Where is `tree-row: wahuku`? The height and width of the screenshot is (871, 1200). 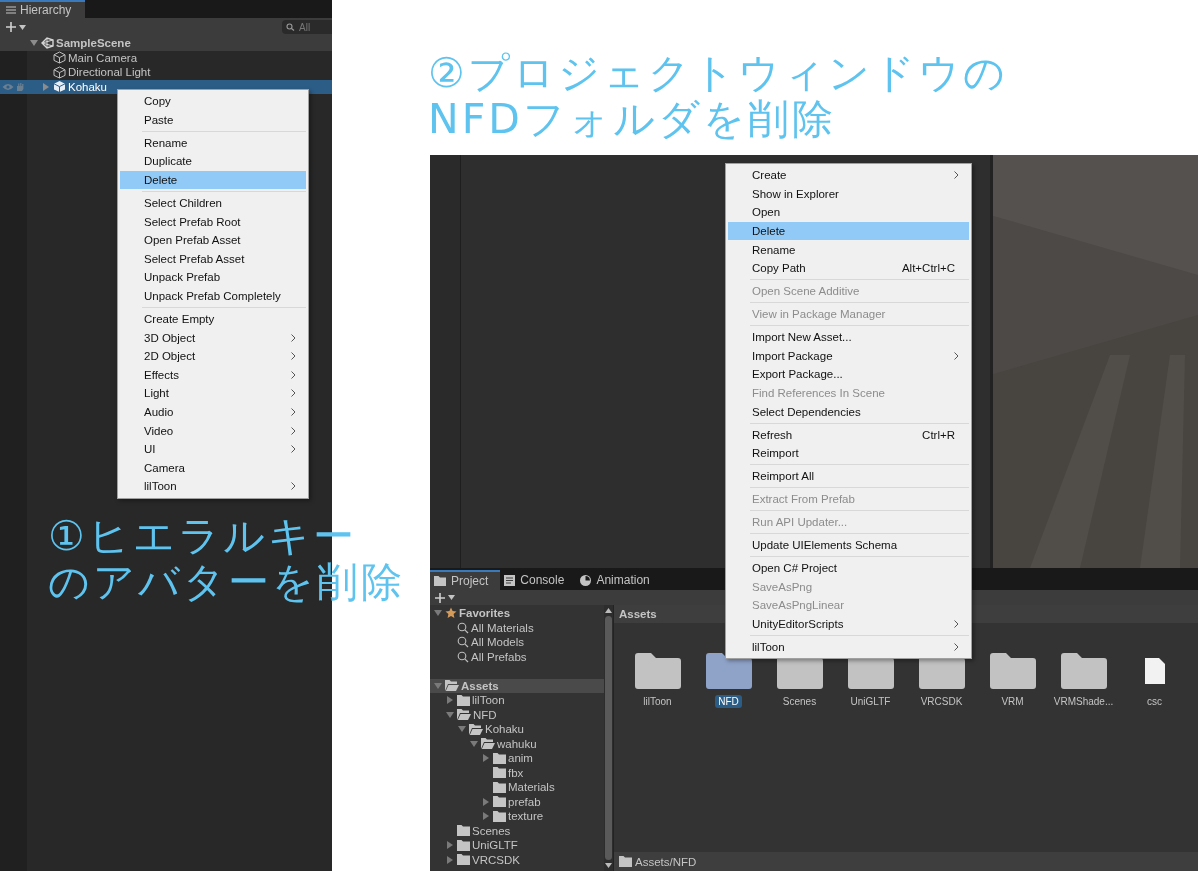 tree-row: wahuku is located at coordinates (517, 743).